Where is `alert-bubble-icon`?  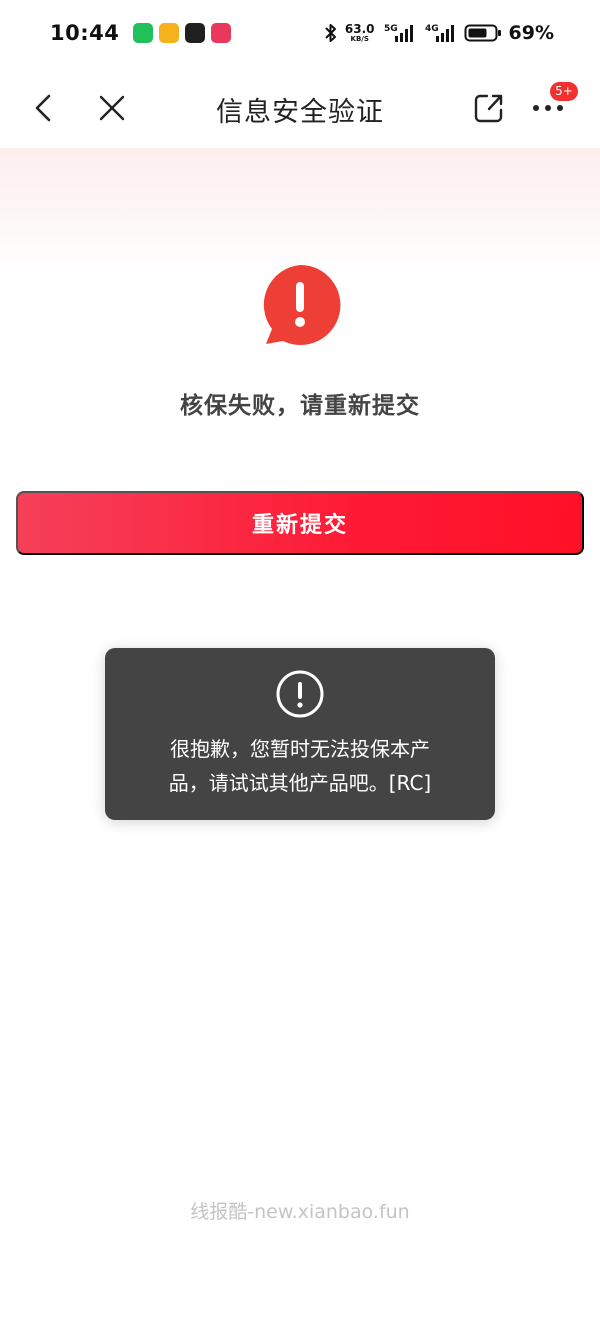 alert-bubble-icon is located at coordinates (302, 304).